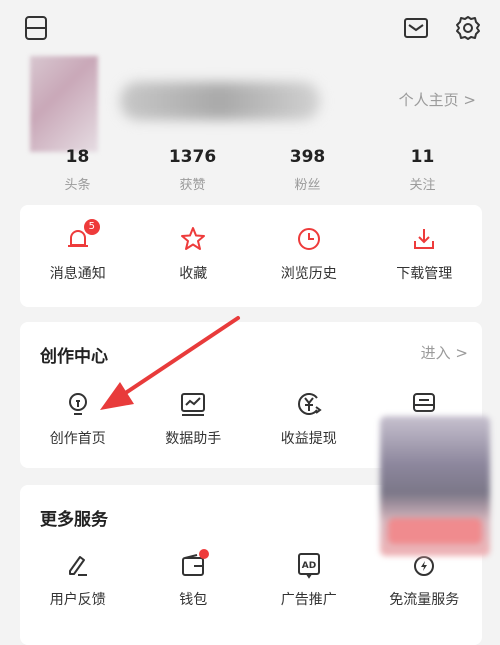 Image resolution: width=500 pixels, height=645 pixels. I want to click on creation-enter-link: 进入 >, so click(444, 352).